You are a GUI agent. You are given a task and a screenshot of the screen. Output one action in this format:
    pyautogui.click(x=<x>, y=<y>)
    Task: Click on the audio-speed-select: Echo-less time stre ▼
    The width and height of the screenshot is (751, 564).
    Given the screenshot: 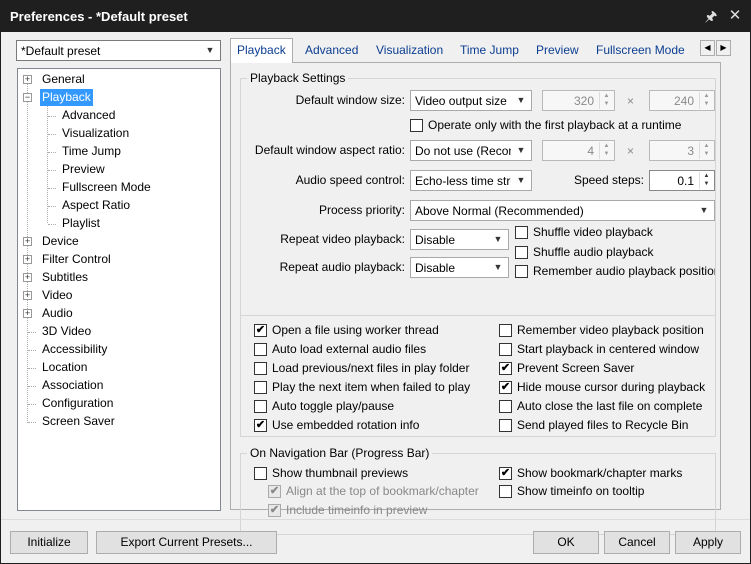 What is the action you would take?
    pyautogui.click(x=471, y=180)
    